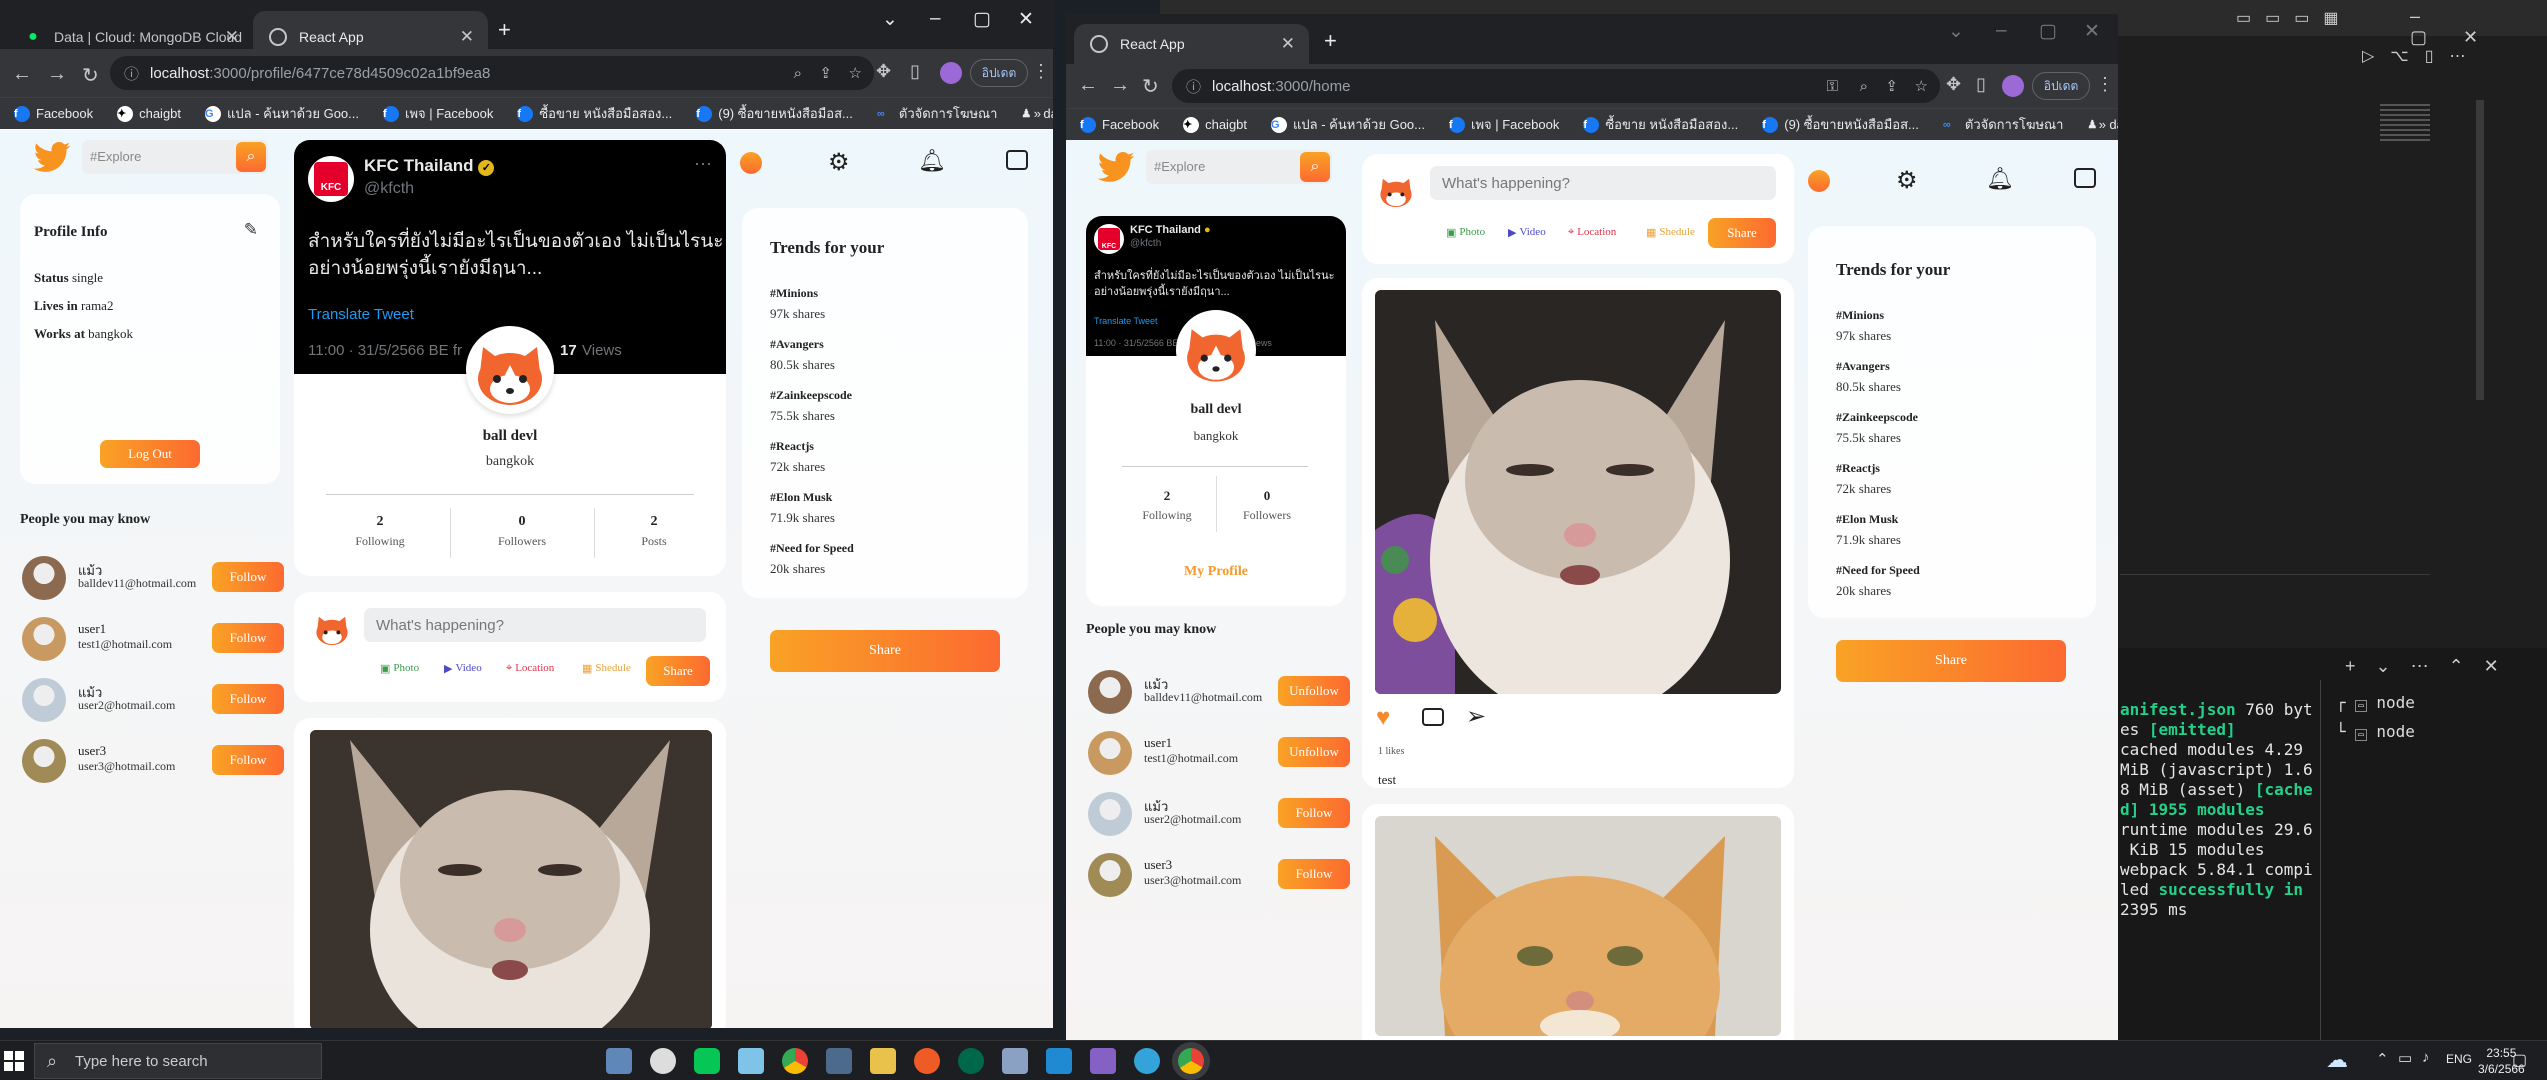 The width and height of the screenshot is (2547, 1080). What do you see at coordinates (1556, 86) in the screenshot?
I see `url-field: ⓘ localhost:3000/home ⚿ ⌕ ⇪ ☆` at bounding box center [1556, 86].